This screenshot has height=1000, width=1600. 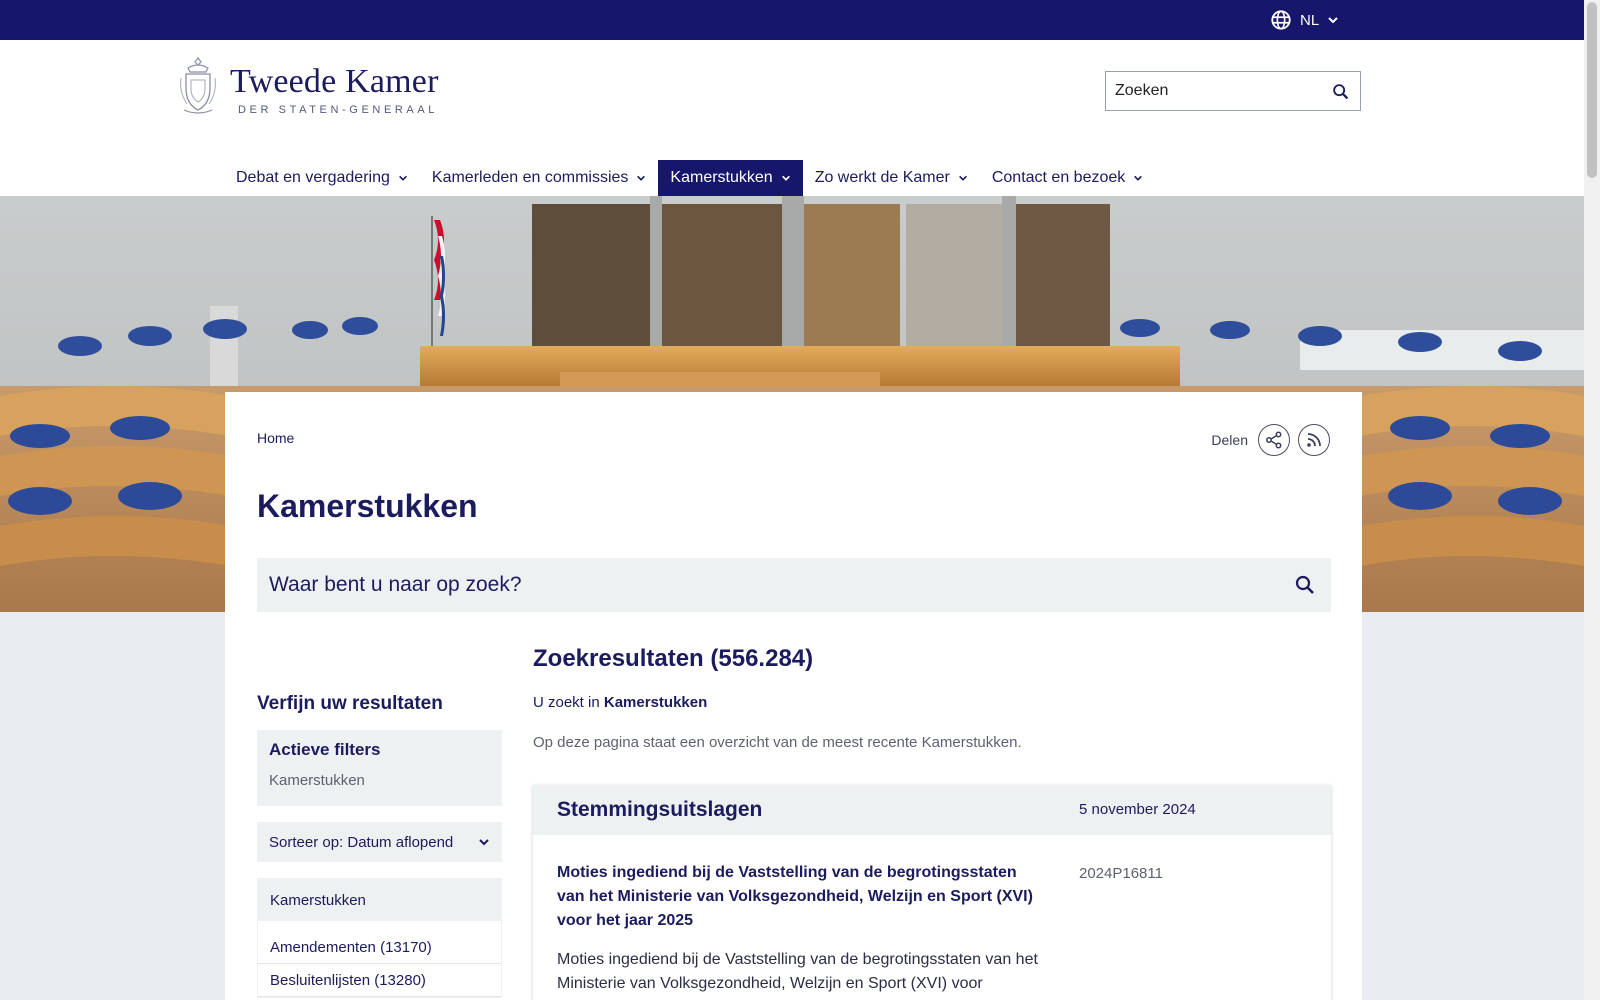 What do you see at coordinates (721, 177) in the screenshot?
I see `nav-label: Kamerstukken` at bounding box center [721, 177].